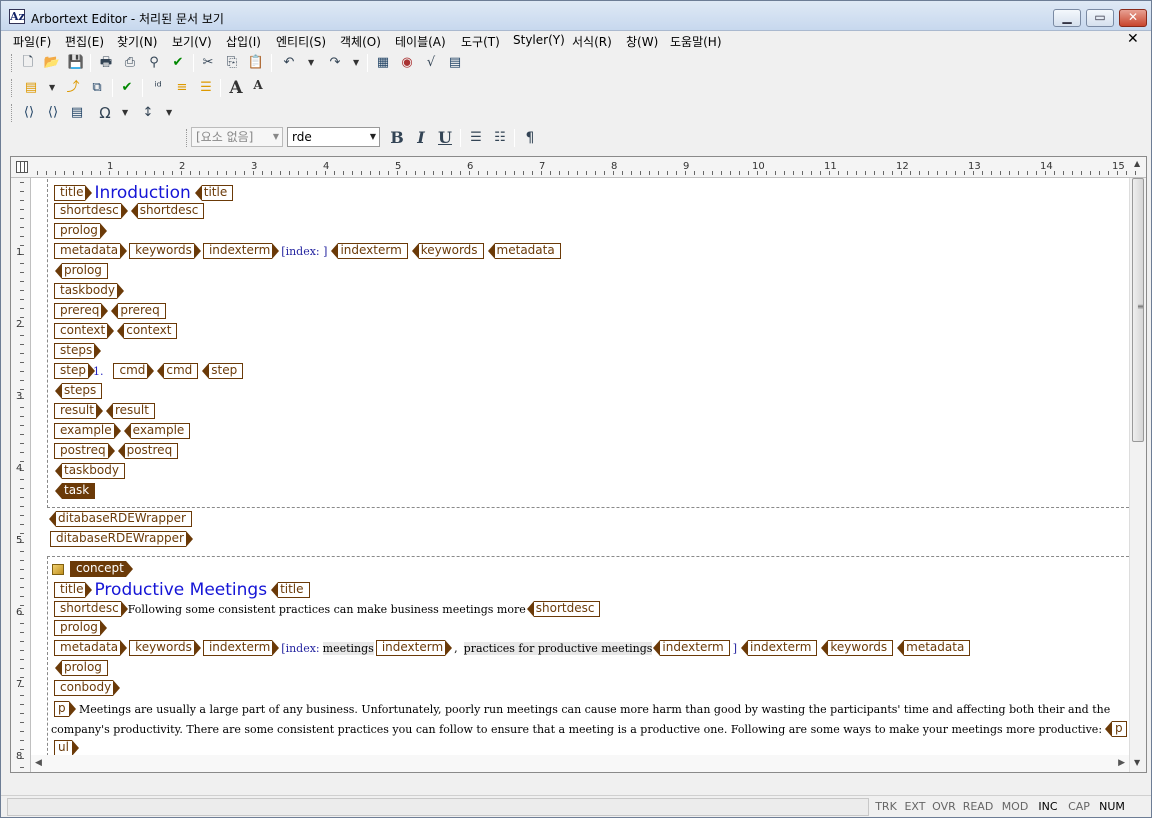 Image resolution: width=1152 pixels, height=818 pixels. I want to click on line-spacing-icon: ↕, so click(148, 113).